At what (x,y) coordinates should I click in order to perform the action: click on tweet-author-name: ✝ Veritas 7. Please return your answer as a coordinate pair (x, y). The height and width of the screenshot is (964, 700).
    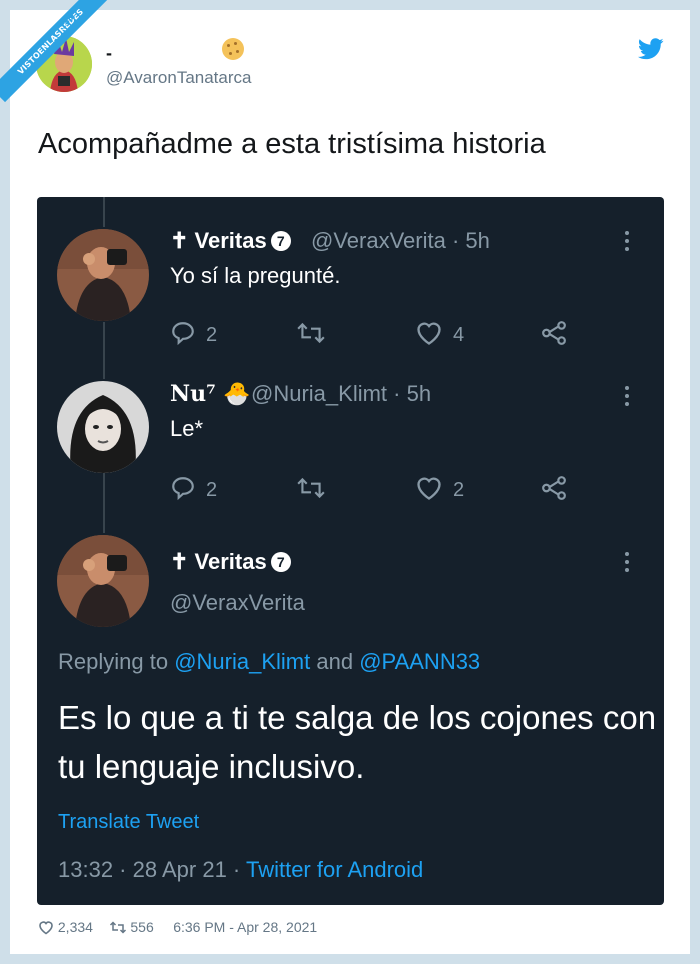
    Looking at the image, I should click on (230, 241).